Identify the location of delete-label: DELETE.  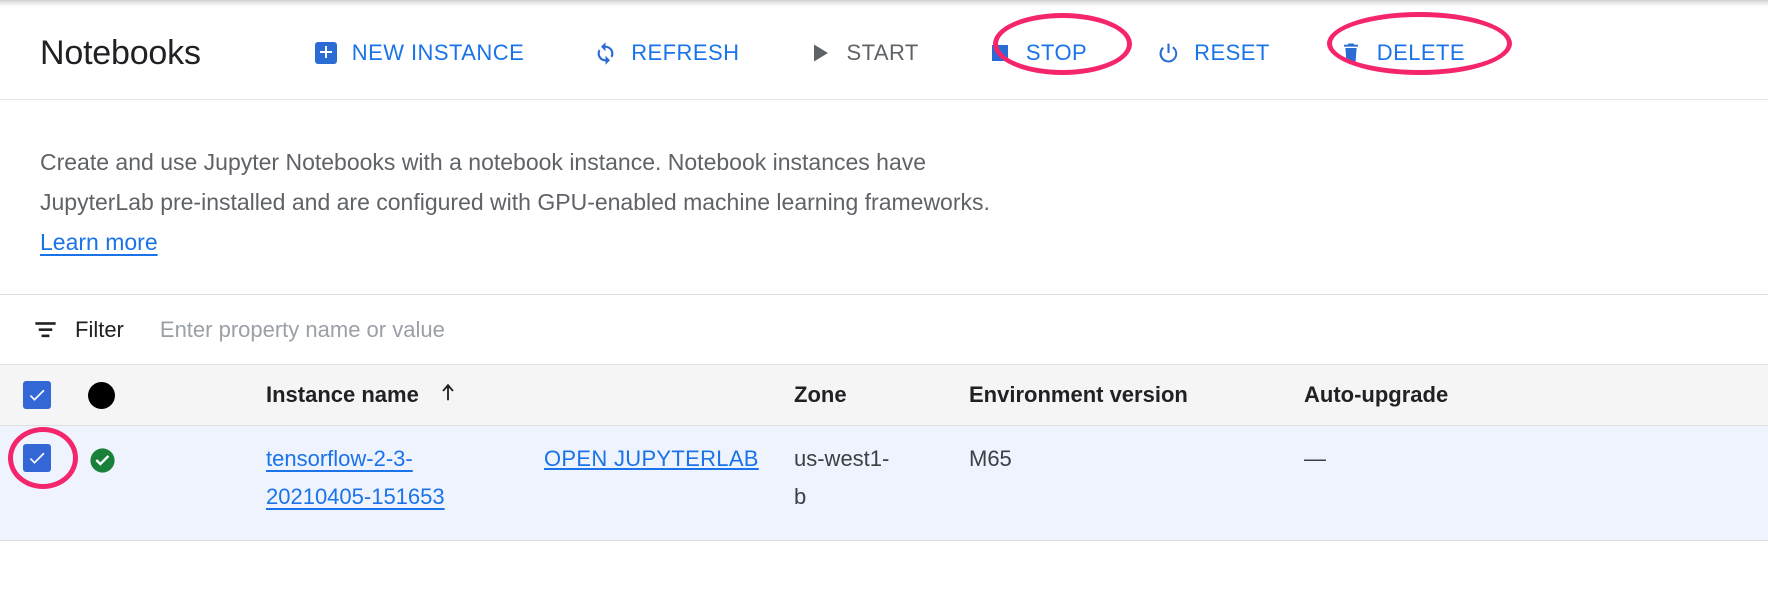
(1421, 52).